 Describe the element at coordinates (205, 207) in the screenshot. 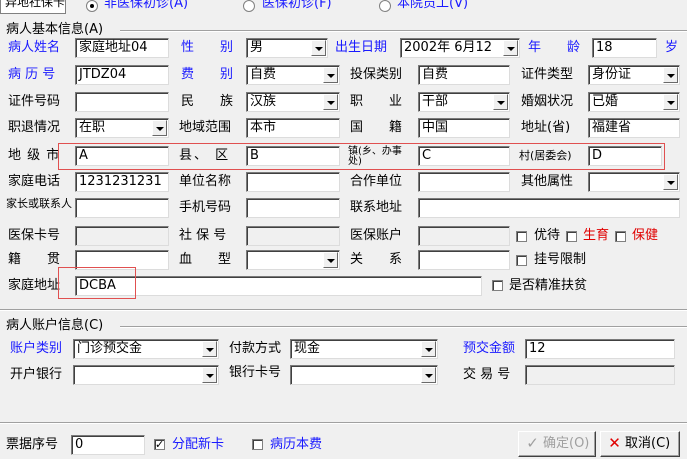

I see `mobile-label: 手机号码` at that location.